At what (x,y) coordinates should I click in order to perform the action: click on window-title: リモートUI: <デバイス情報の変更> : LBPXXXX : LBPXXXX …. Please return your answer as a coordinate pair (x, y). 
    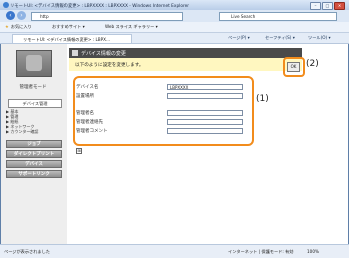
    Looking at the image, I should click on (100, 6).